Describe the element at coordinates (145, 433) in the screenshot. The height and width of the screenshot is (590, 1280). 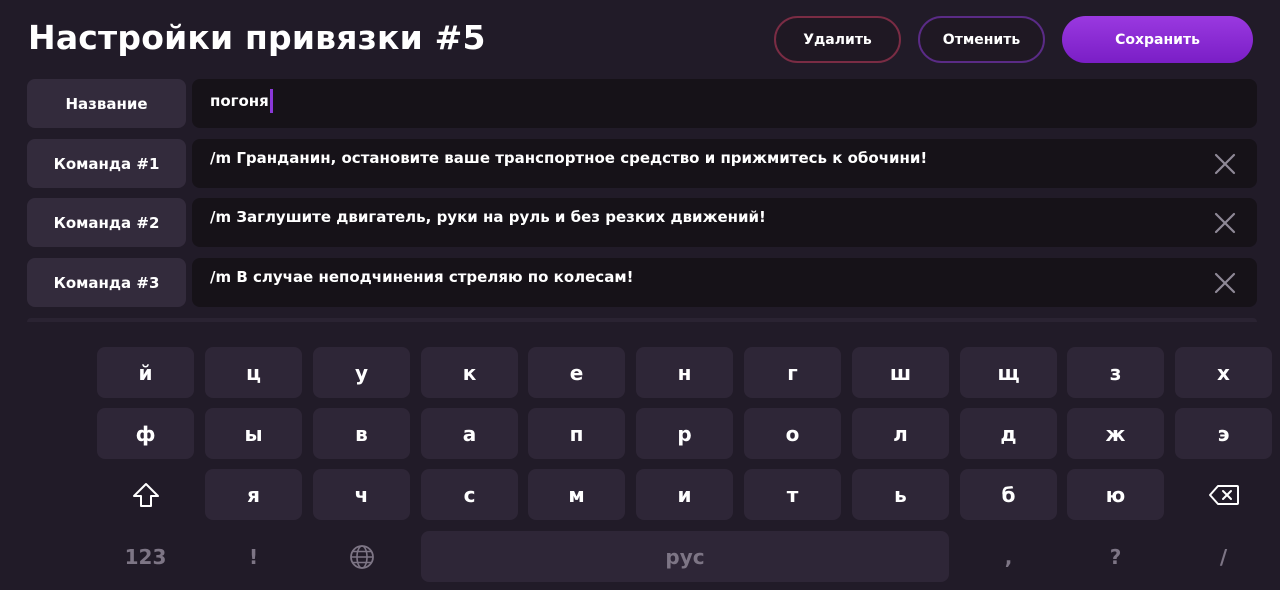
I see `key: ф` at that location.